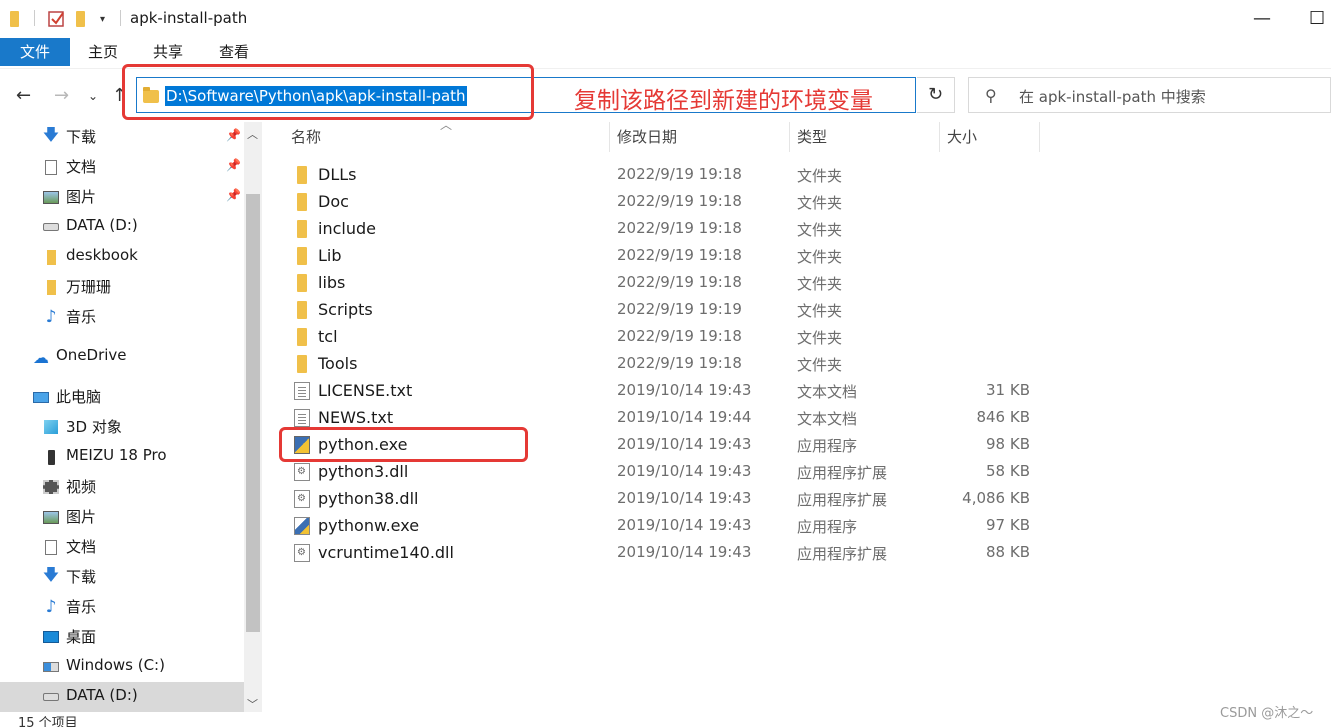 This screenshot has width=1331, height=727. What do you see at coordinates (778, 336) in the screenshot?
I see `file-row: tcl 2022/9/19 19:18 文件夹` at bounding box center [778, 336].